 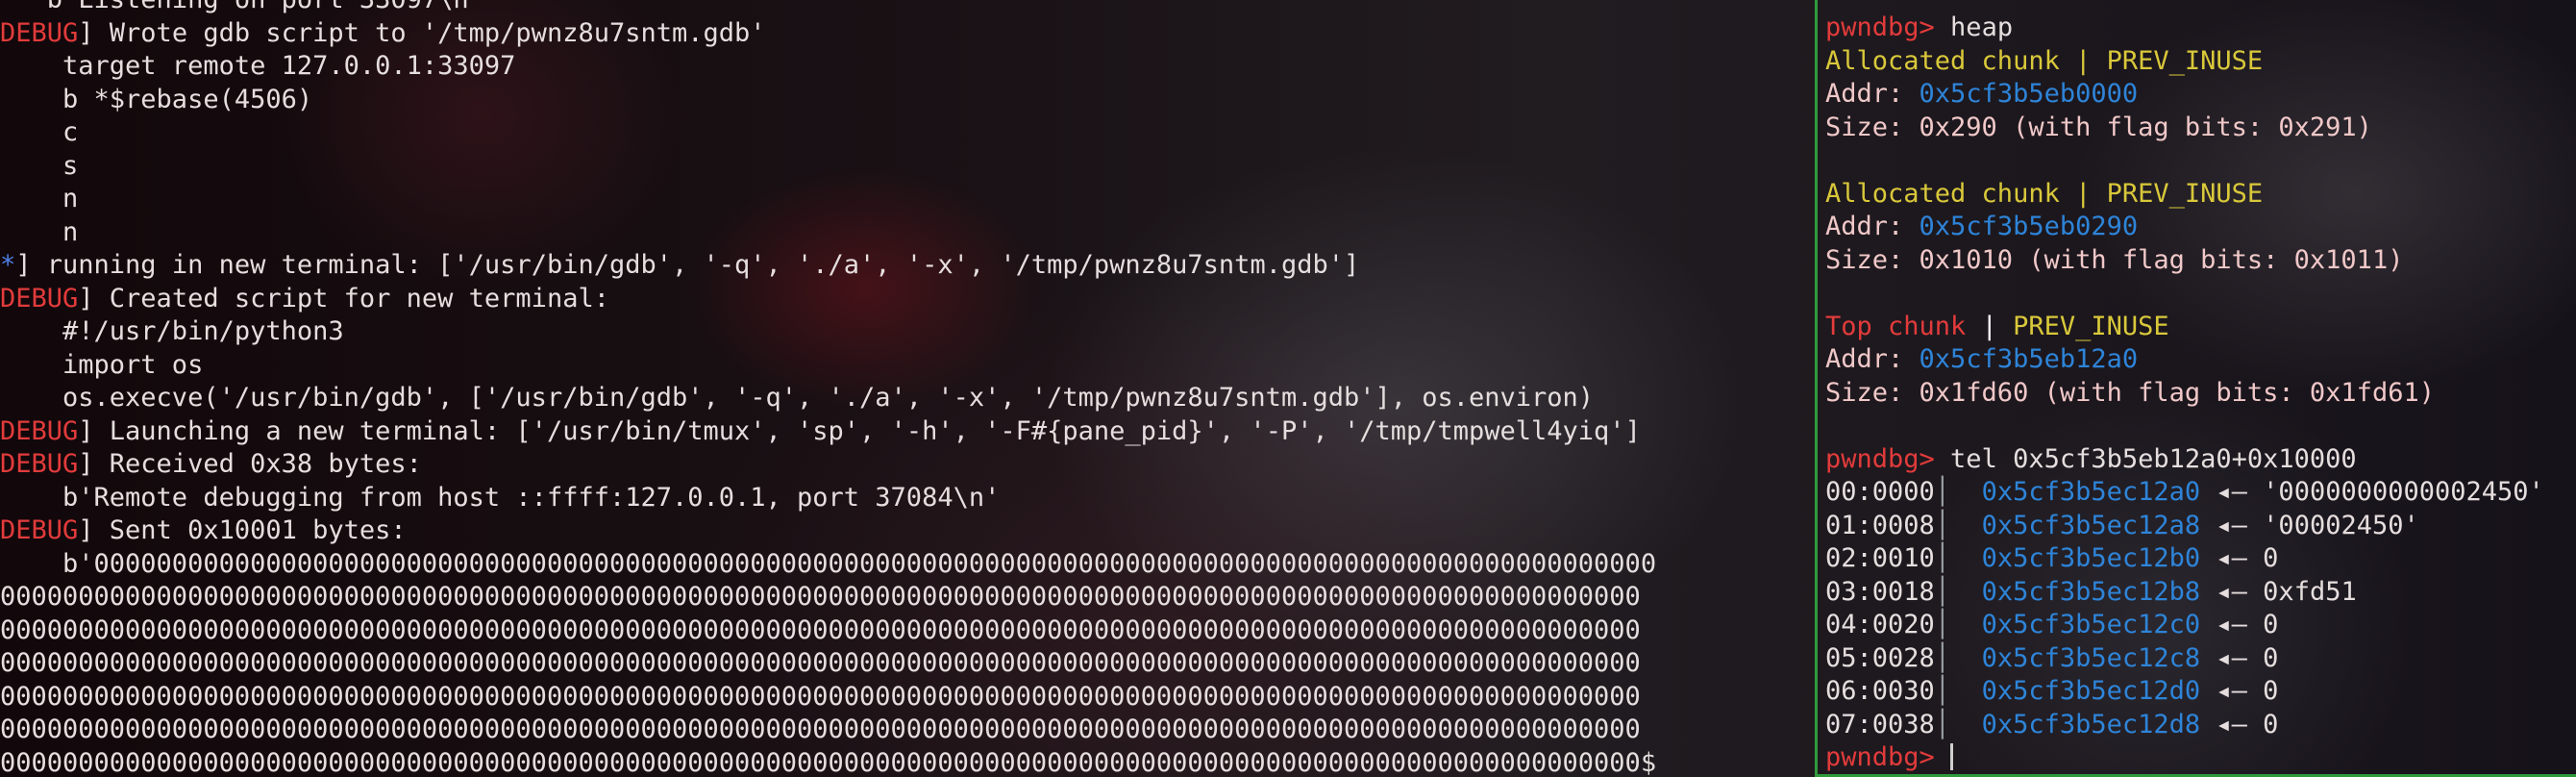 What do you see at coordinates (1880, 757) in the screenshot?
I see `terminal-text-span: pwndbg>` at bounding box center [1880, 757].